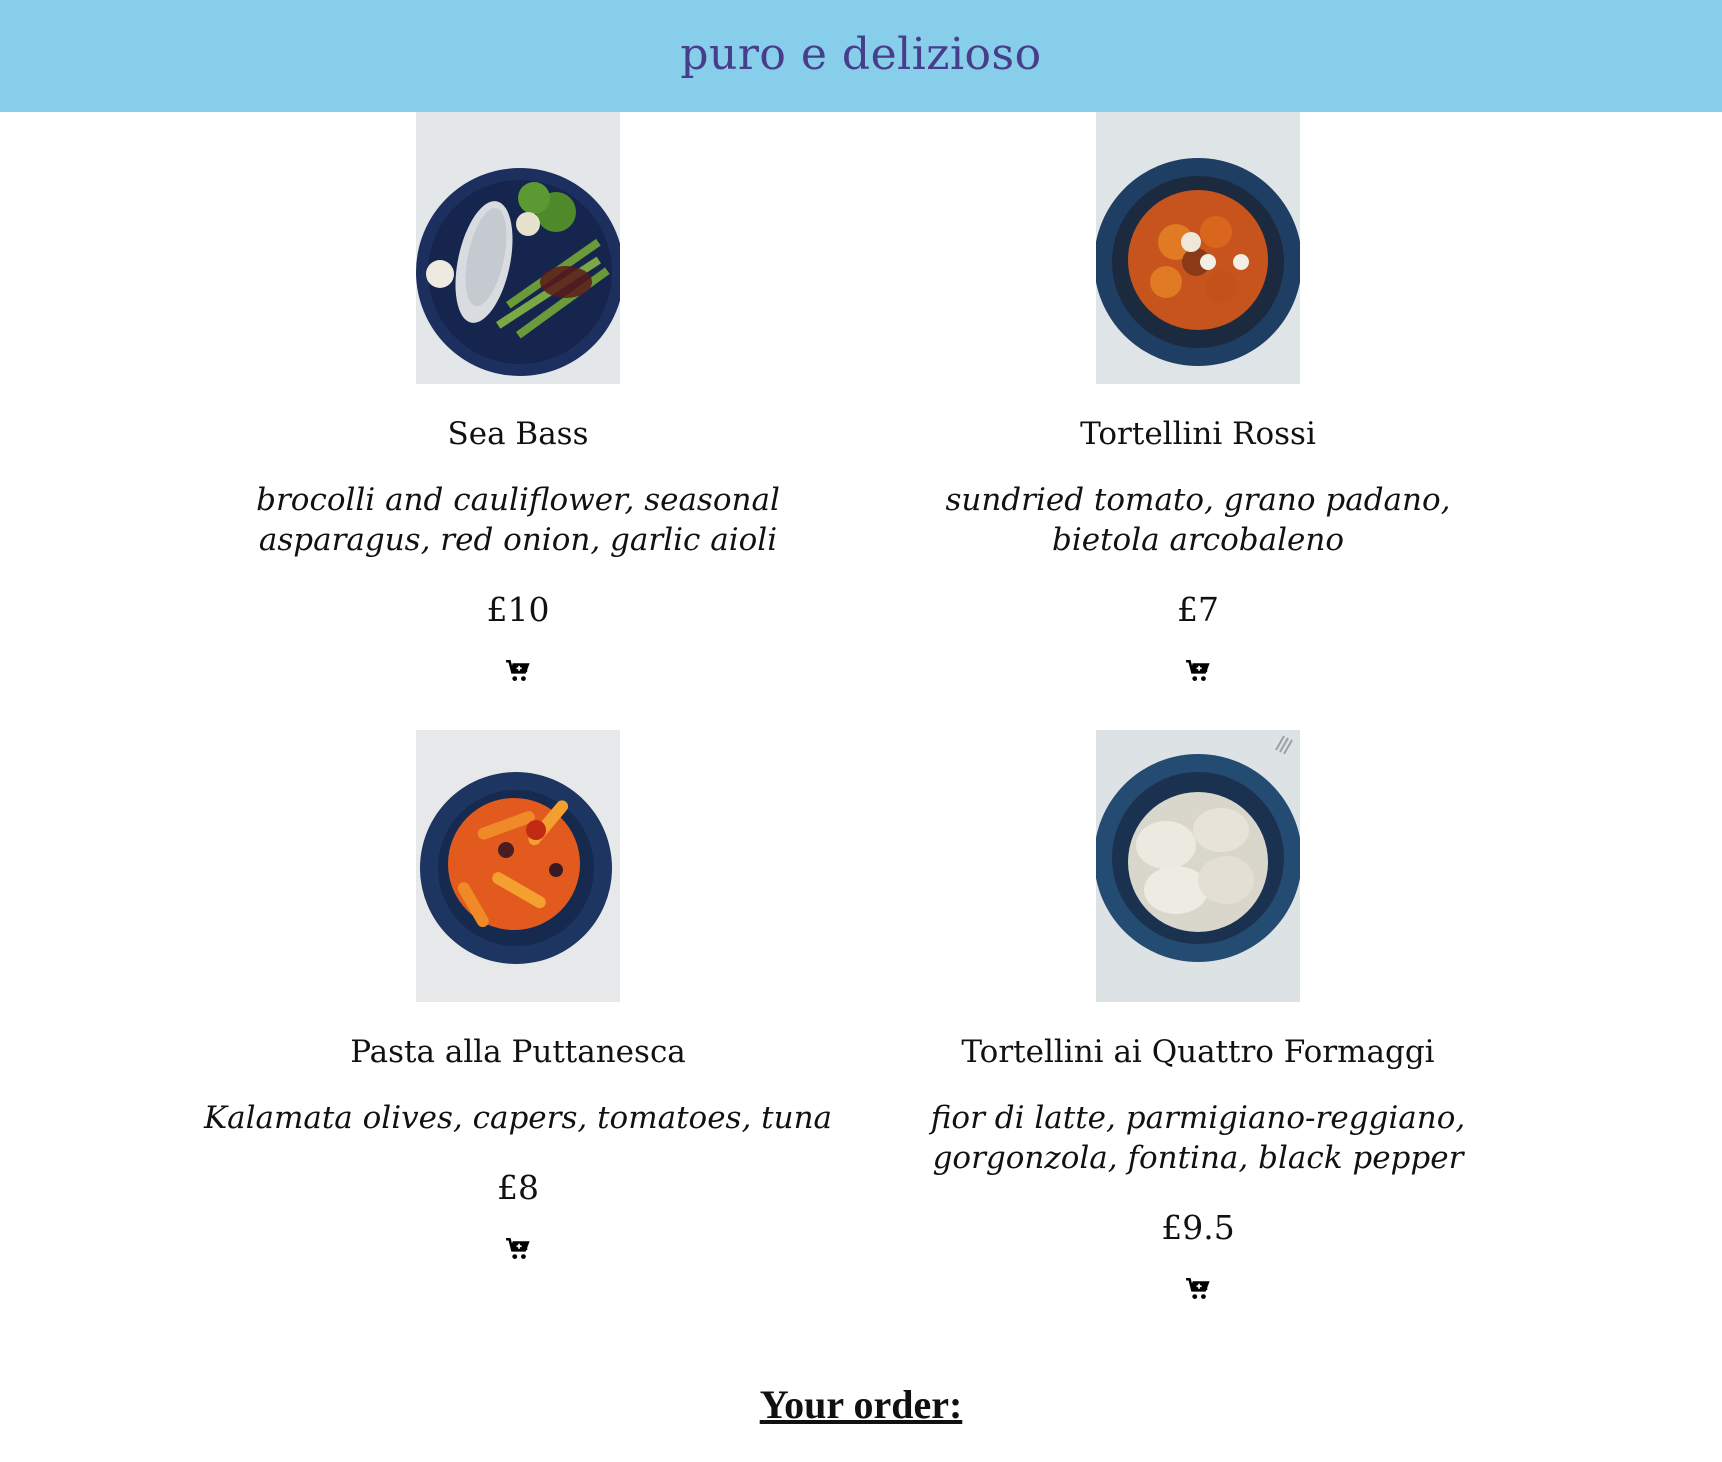  What do you see at coordinates (518, 434) in the screenshot?
I see `dish-name: Sea Bass` at bounding box center [518, 434].